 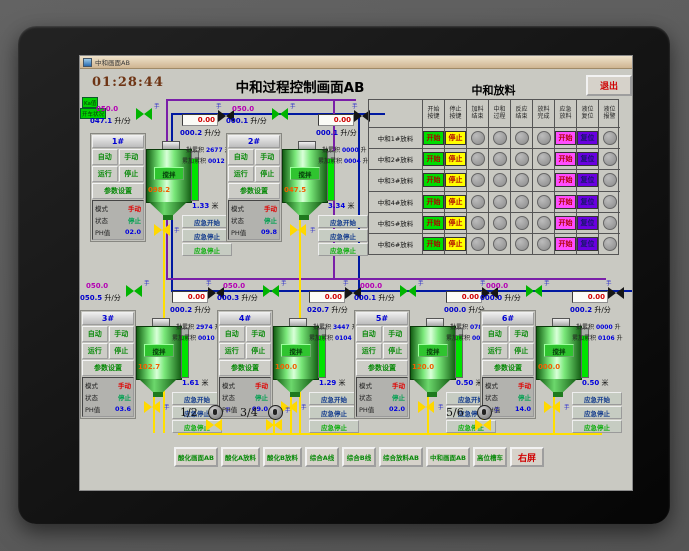 I want to click on nav-neutralize-screen-ab: 中和画面AB, so click(x=448, y=457).